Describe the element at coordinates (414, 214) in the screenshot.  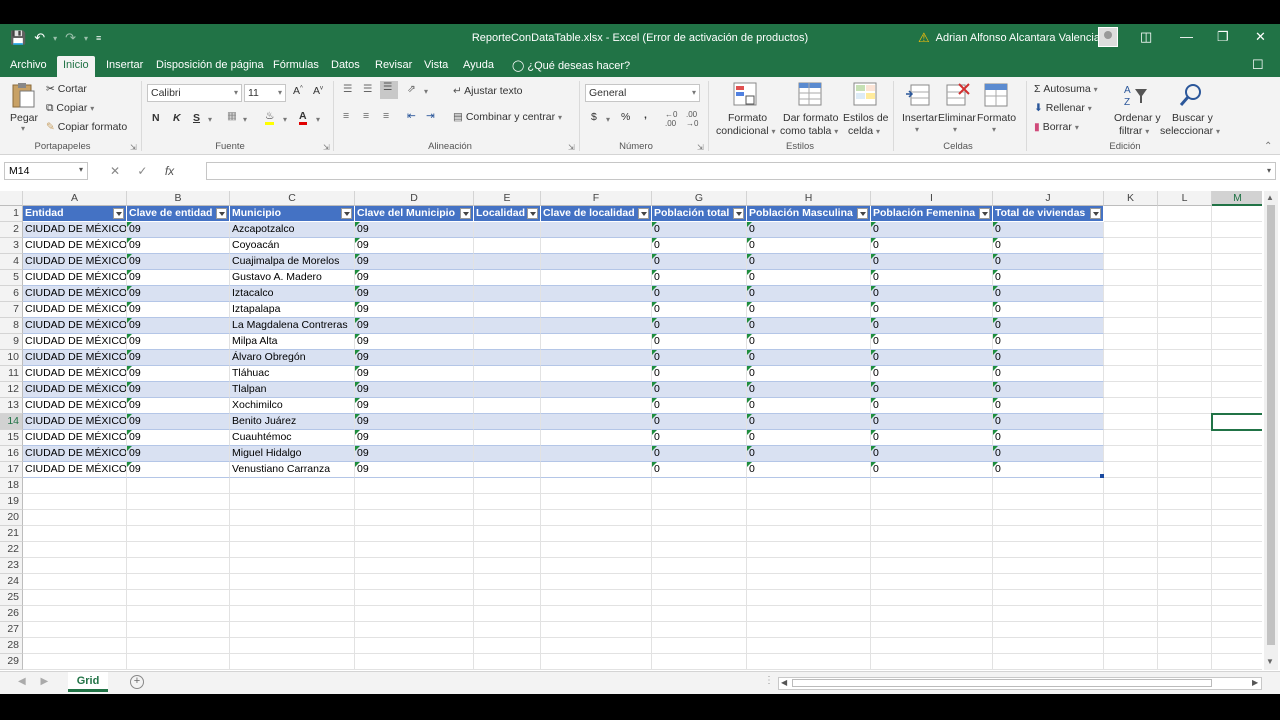
I see `table-header-cell: Clave del Municipio` at that location.